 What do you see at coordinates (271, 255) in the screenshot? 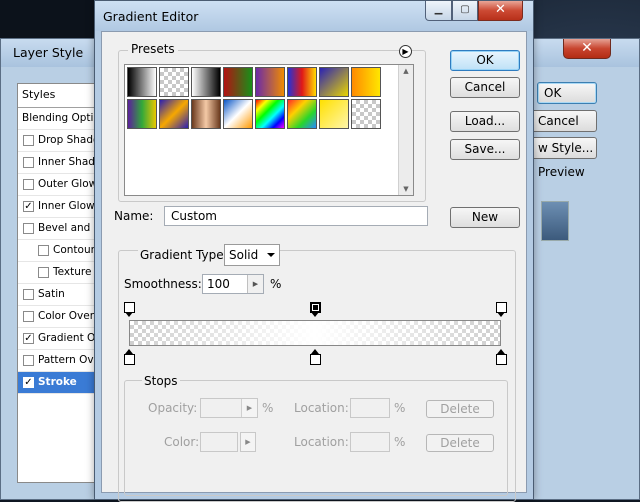
I see `chevron-down-icon` at bounding box center [271, 255].